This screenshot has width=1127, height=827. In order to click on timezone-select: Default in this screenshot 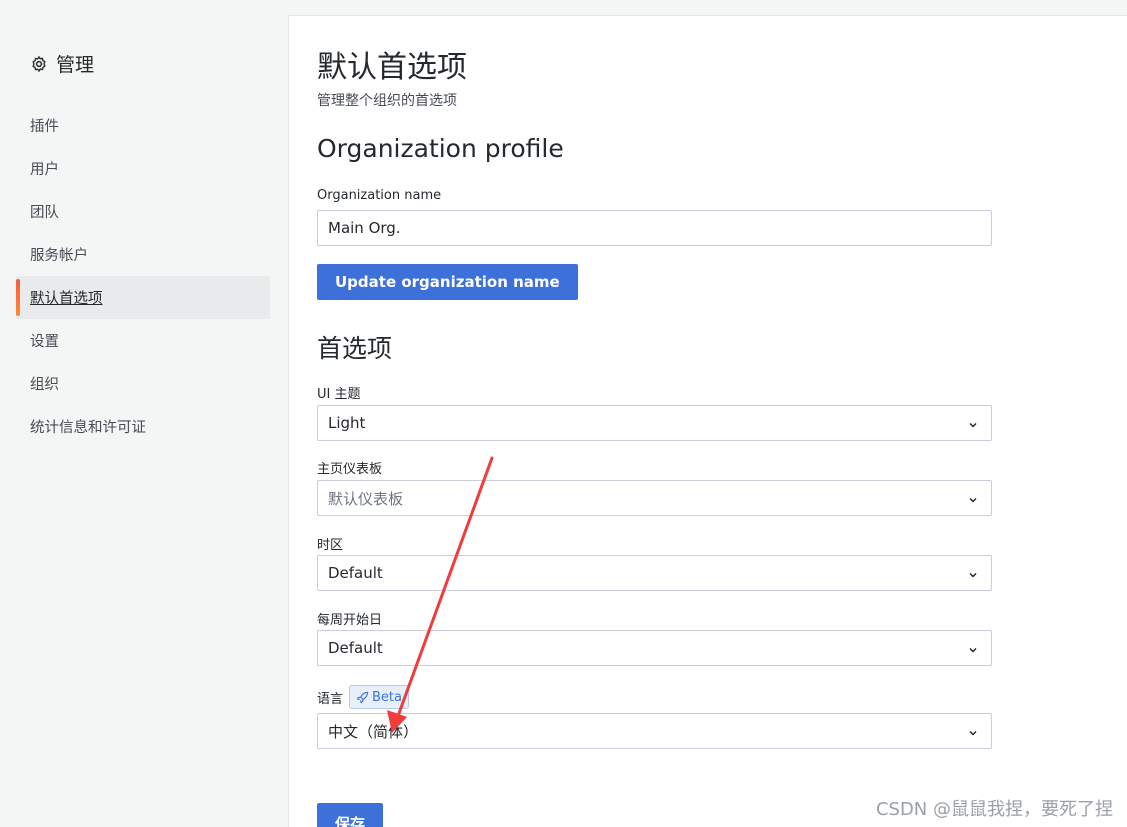, I will do `click(654, 573)`.